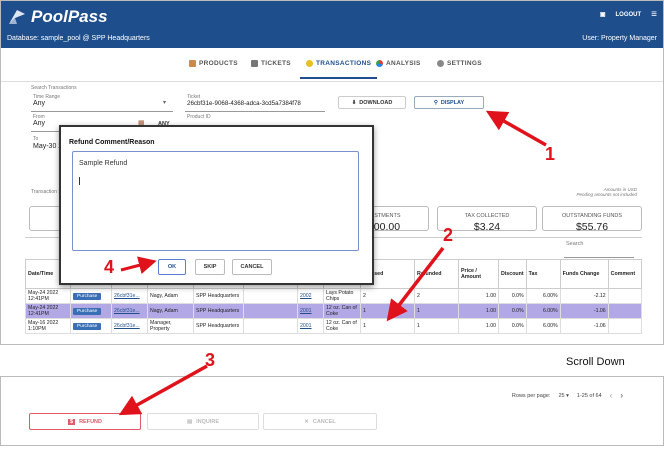  Describe the element at coordinates (102, 111) in the screenshot. I see `time-range-underline` at that location.